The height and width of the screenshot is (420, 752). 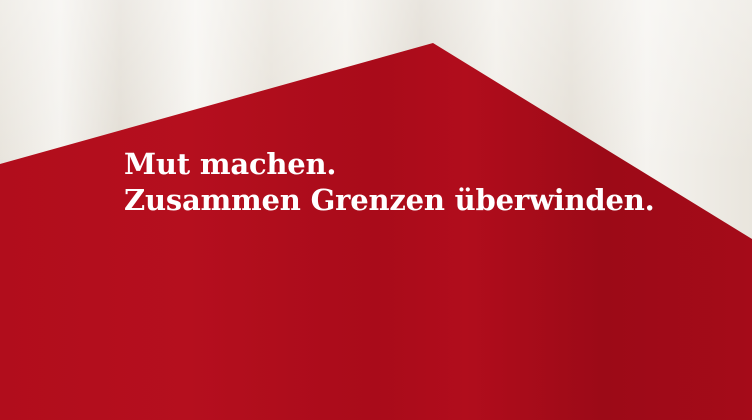 What do you see at coordinates (389, 200) in the screenshot?
I see `headline-line-2: Zusammen Grenzen überwinden.` at bounding box center [389, 200].